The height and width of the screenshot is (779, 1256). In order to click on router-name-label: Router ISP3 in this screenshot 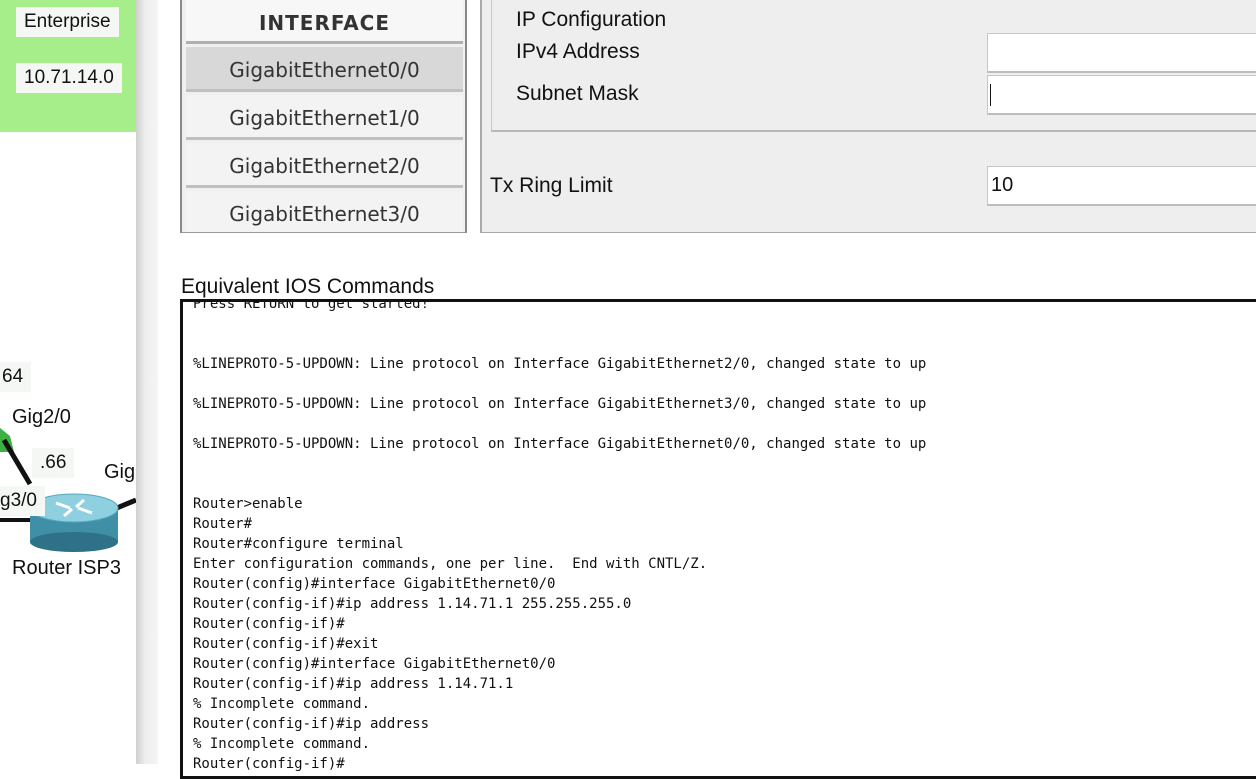, I will do `click(66, 568)`.